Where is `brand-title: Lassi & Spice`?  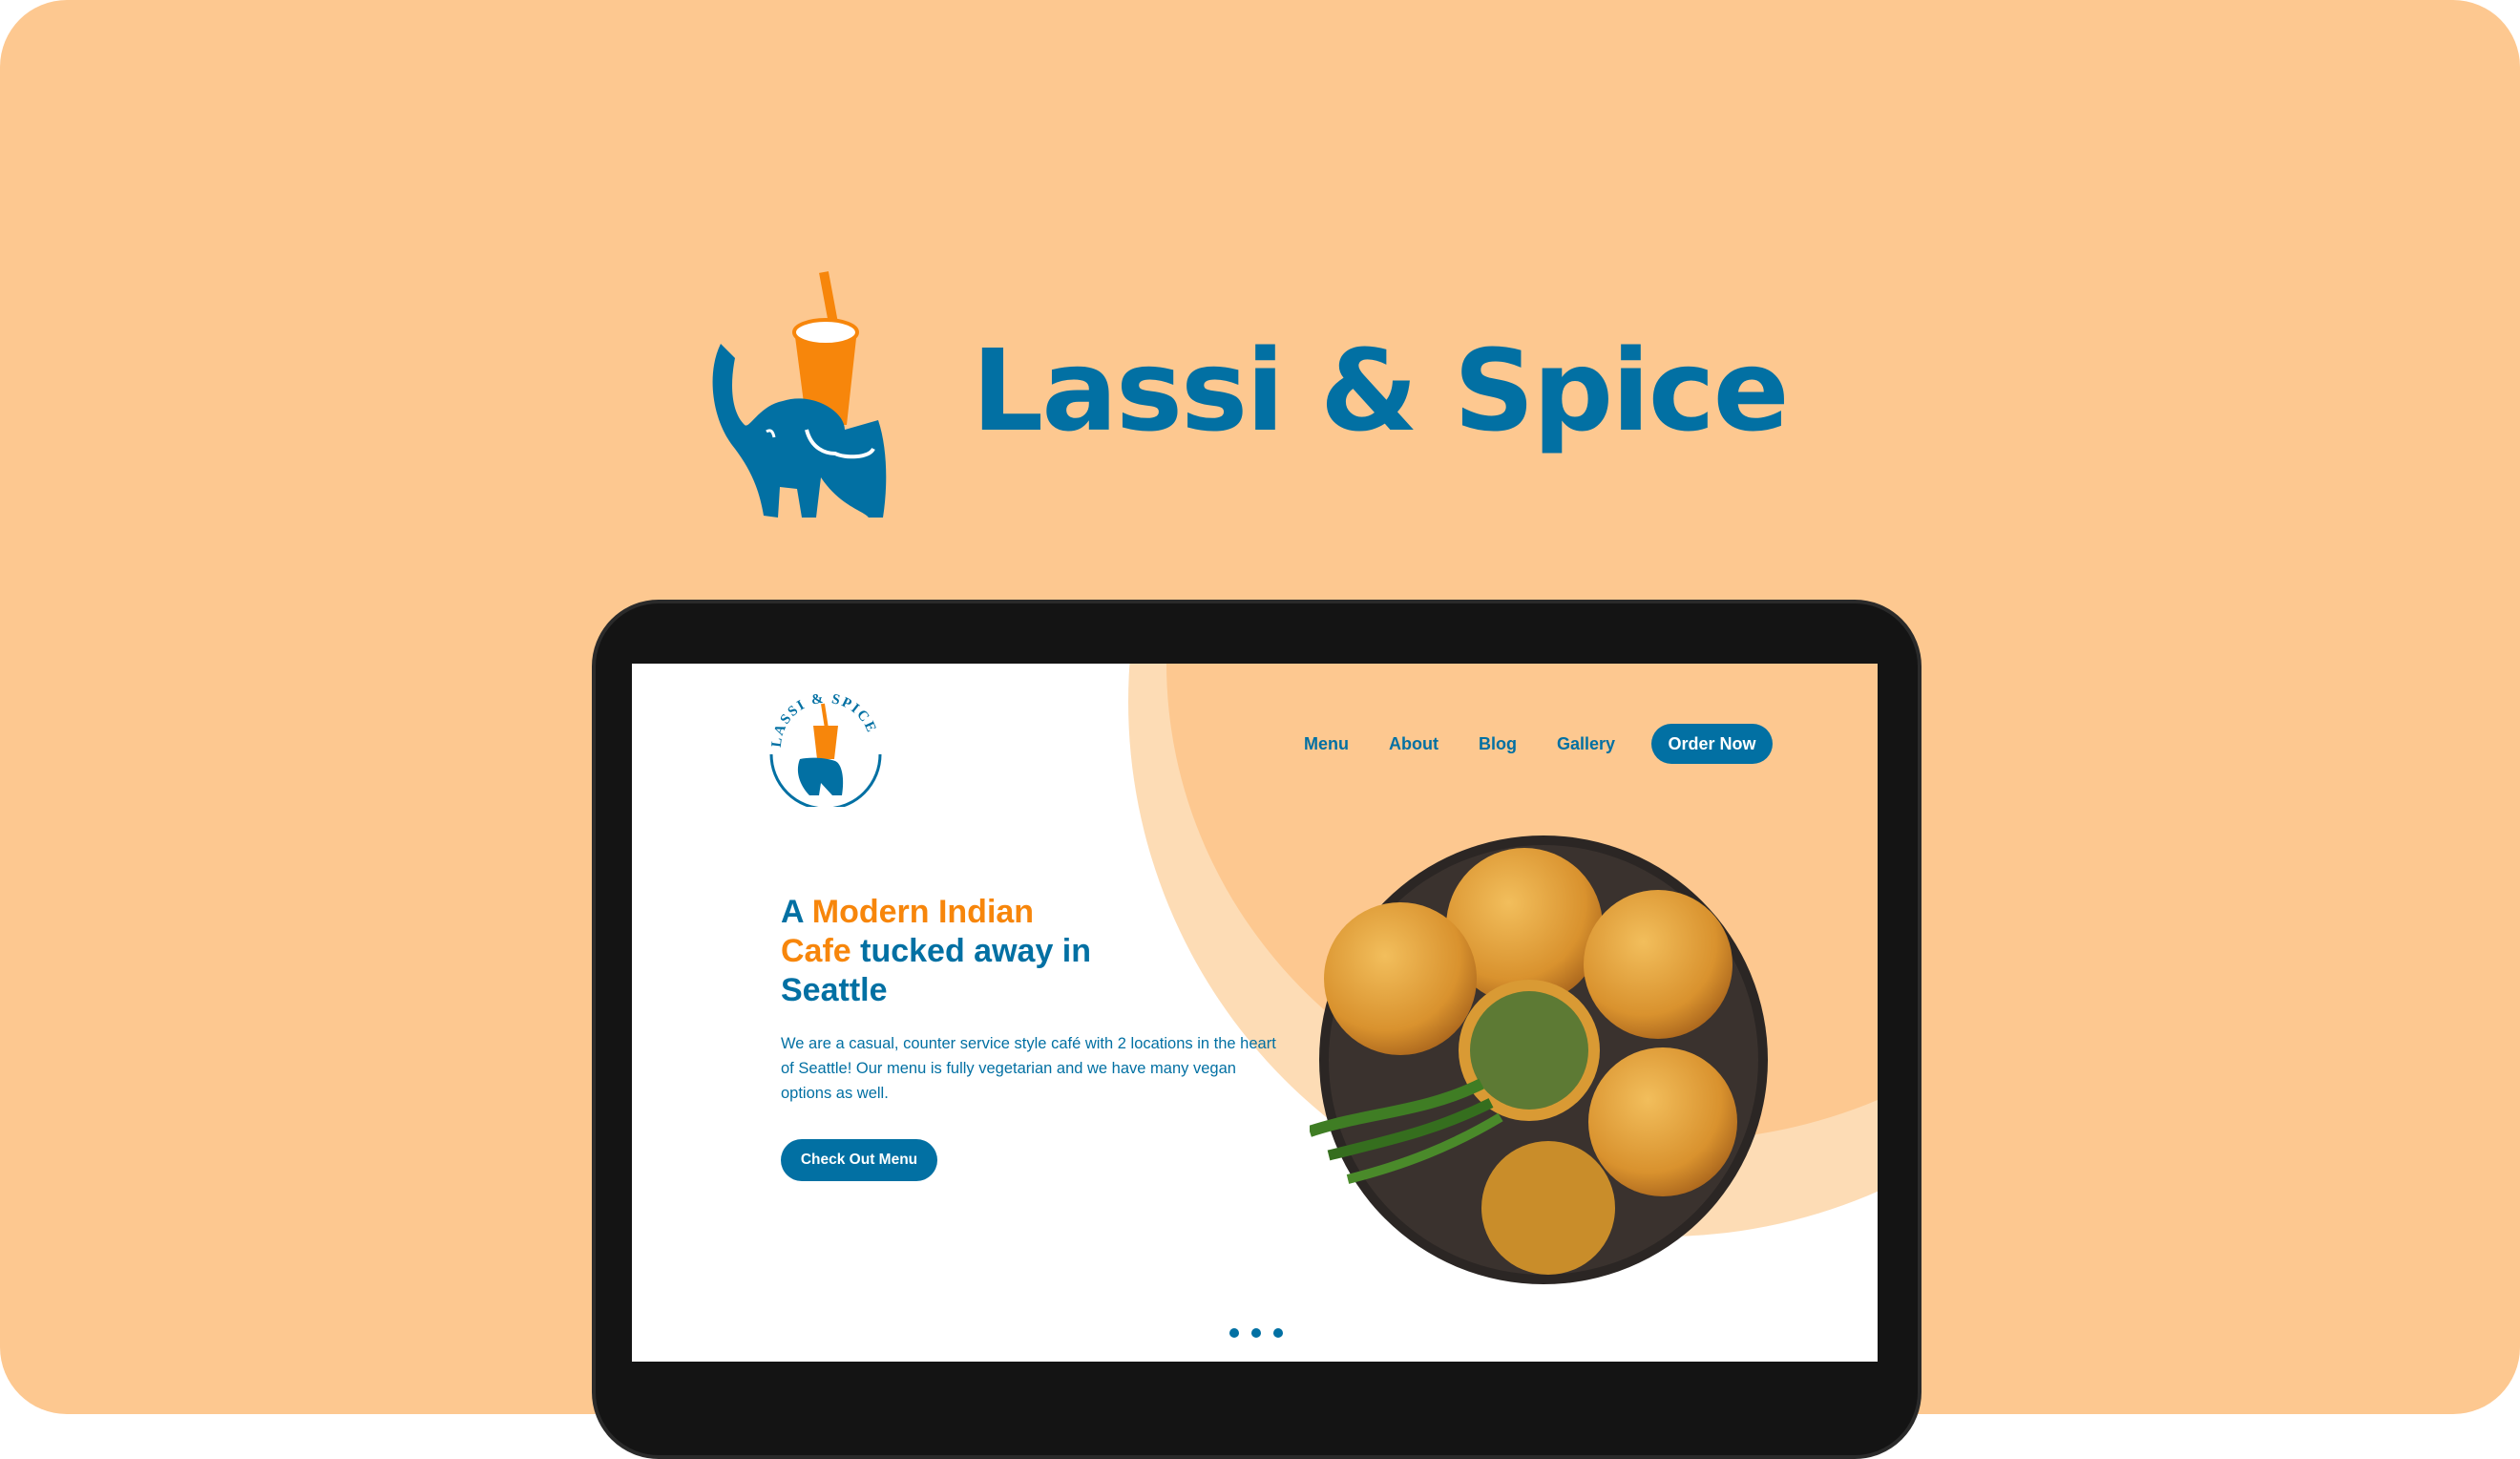
brand-title: Lassi & Spice is located at coordinates (1381, 390).